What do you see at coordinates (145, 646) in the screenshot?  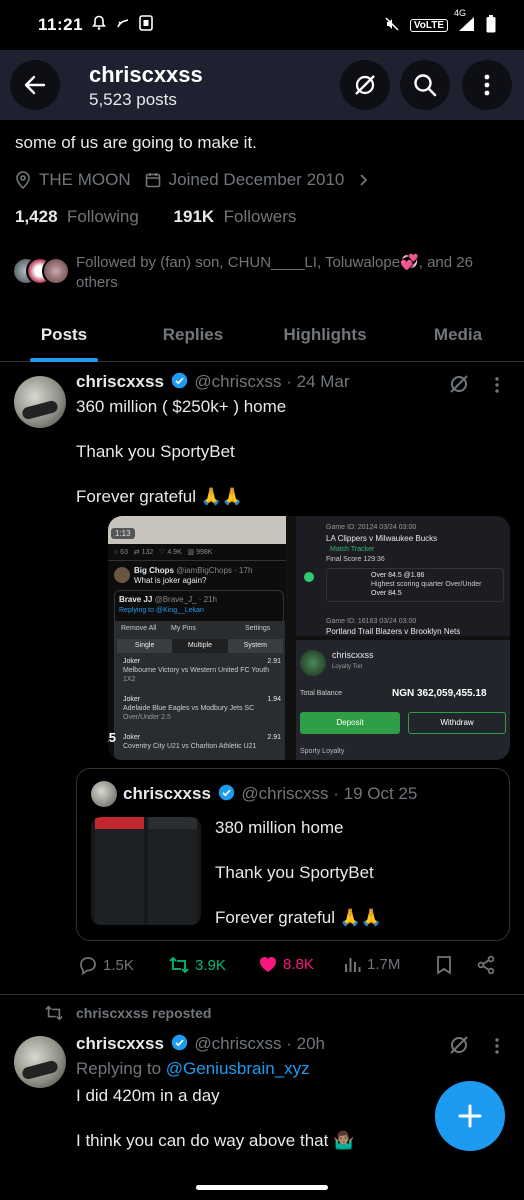 I see `betslip-tab: Single` at bounding box center [145, 646].